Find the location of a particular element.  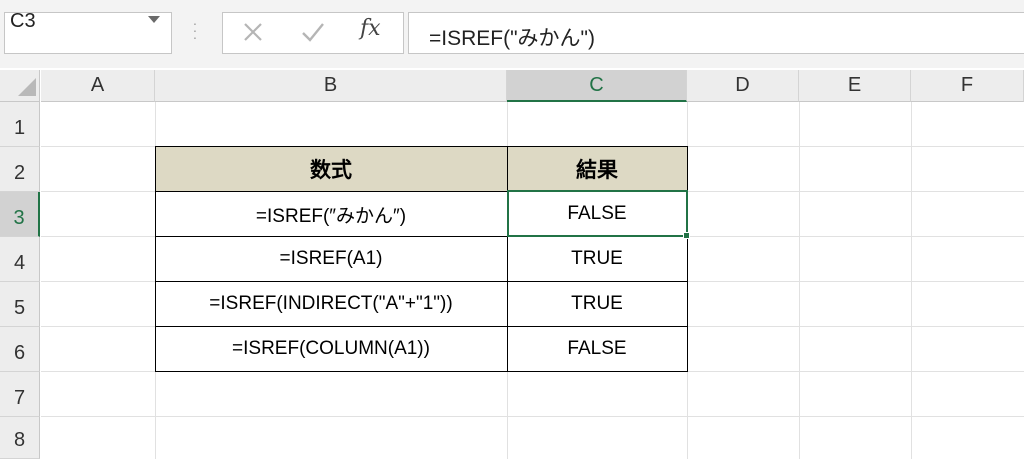

row-header-8: 8 is located at coordinates (20, 438).